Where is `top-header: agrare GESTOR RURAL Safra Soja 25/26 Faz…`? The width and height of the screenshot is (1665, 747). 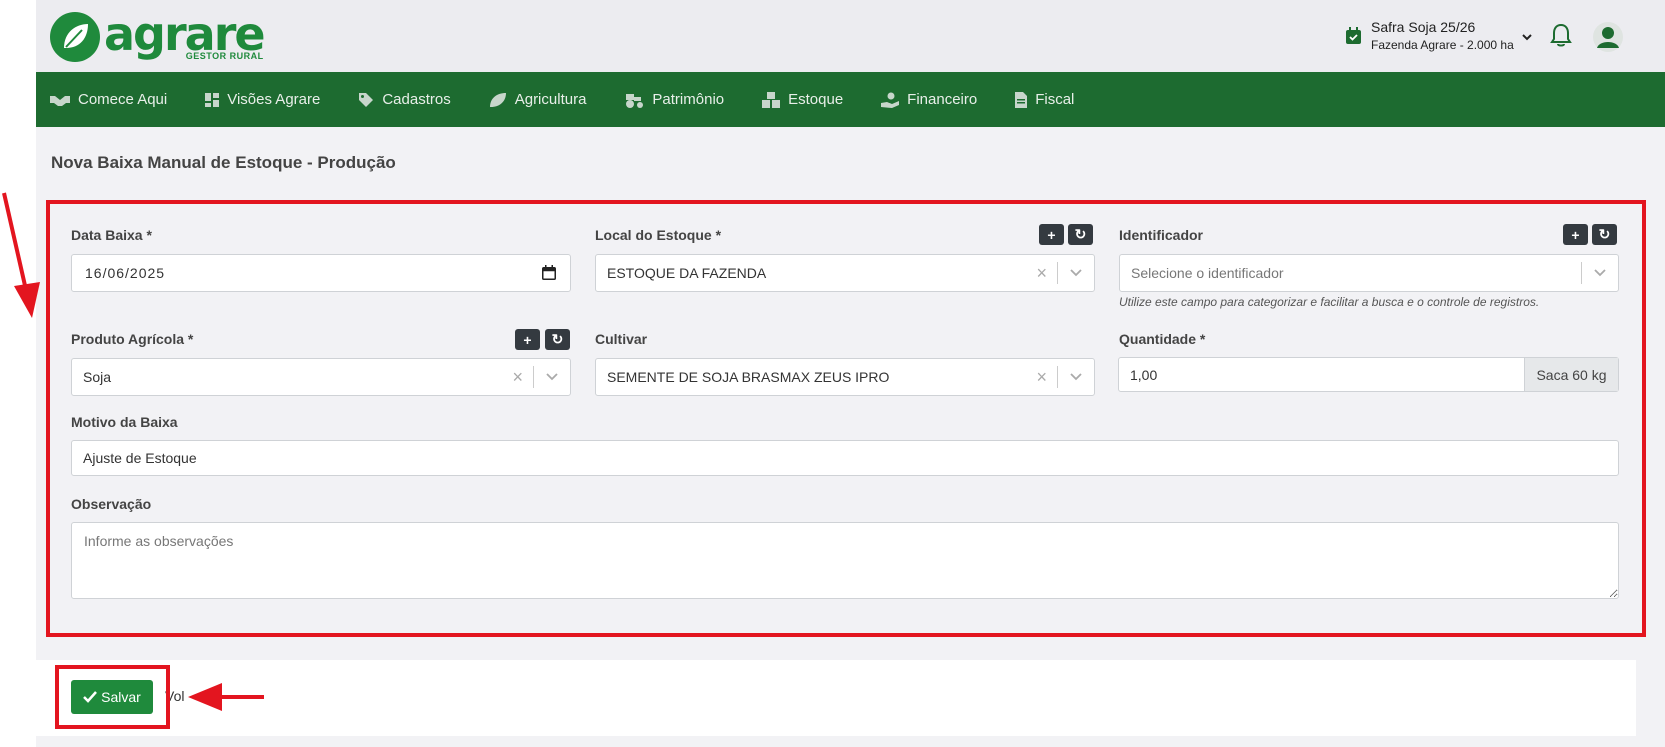 top-header: agrare GESTOR RURAL Safra Soja 25/26 Faz… is located at coordinates (850, 36).